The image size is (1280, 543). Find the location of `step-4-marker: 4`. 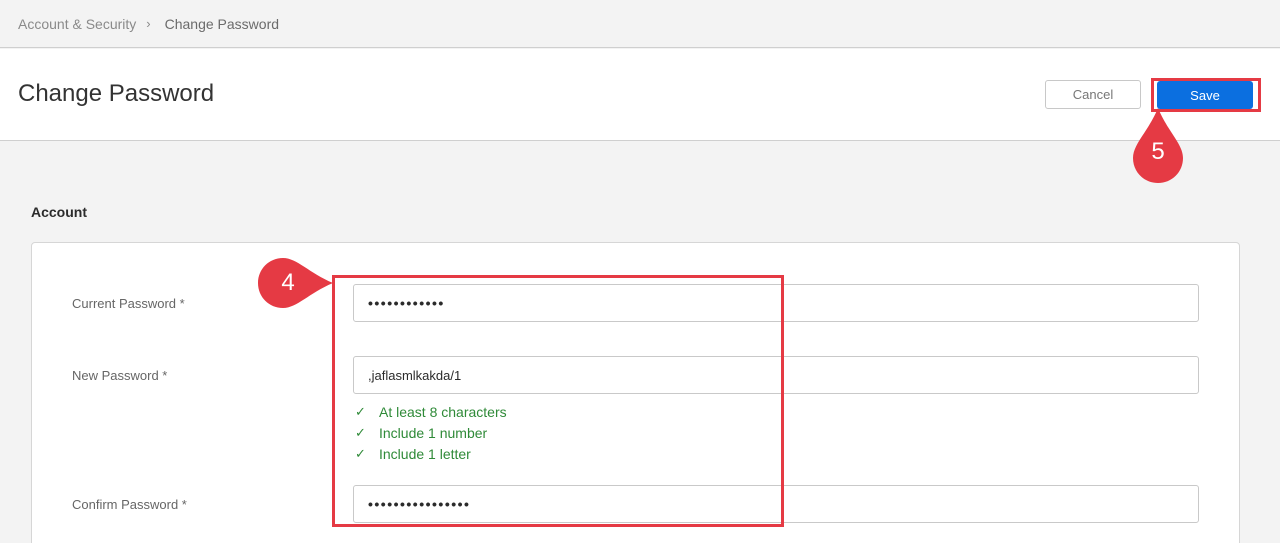

step-4-marker: 4 is located at coordinates (296, 283).